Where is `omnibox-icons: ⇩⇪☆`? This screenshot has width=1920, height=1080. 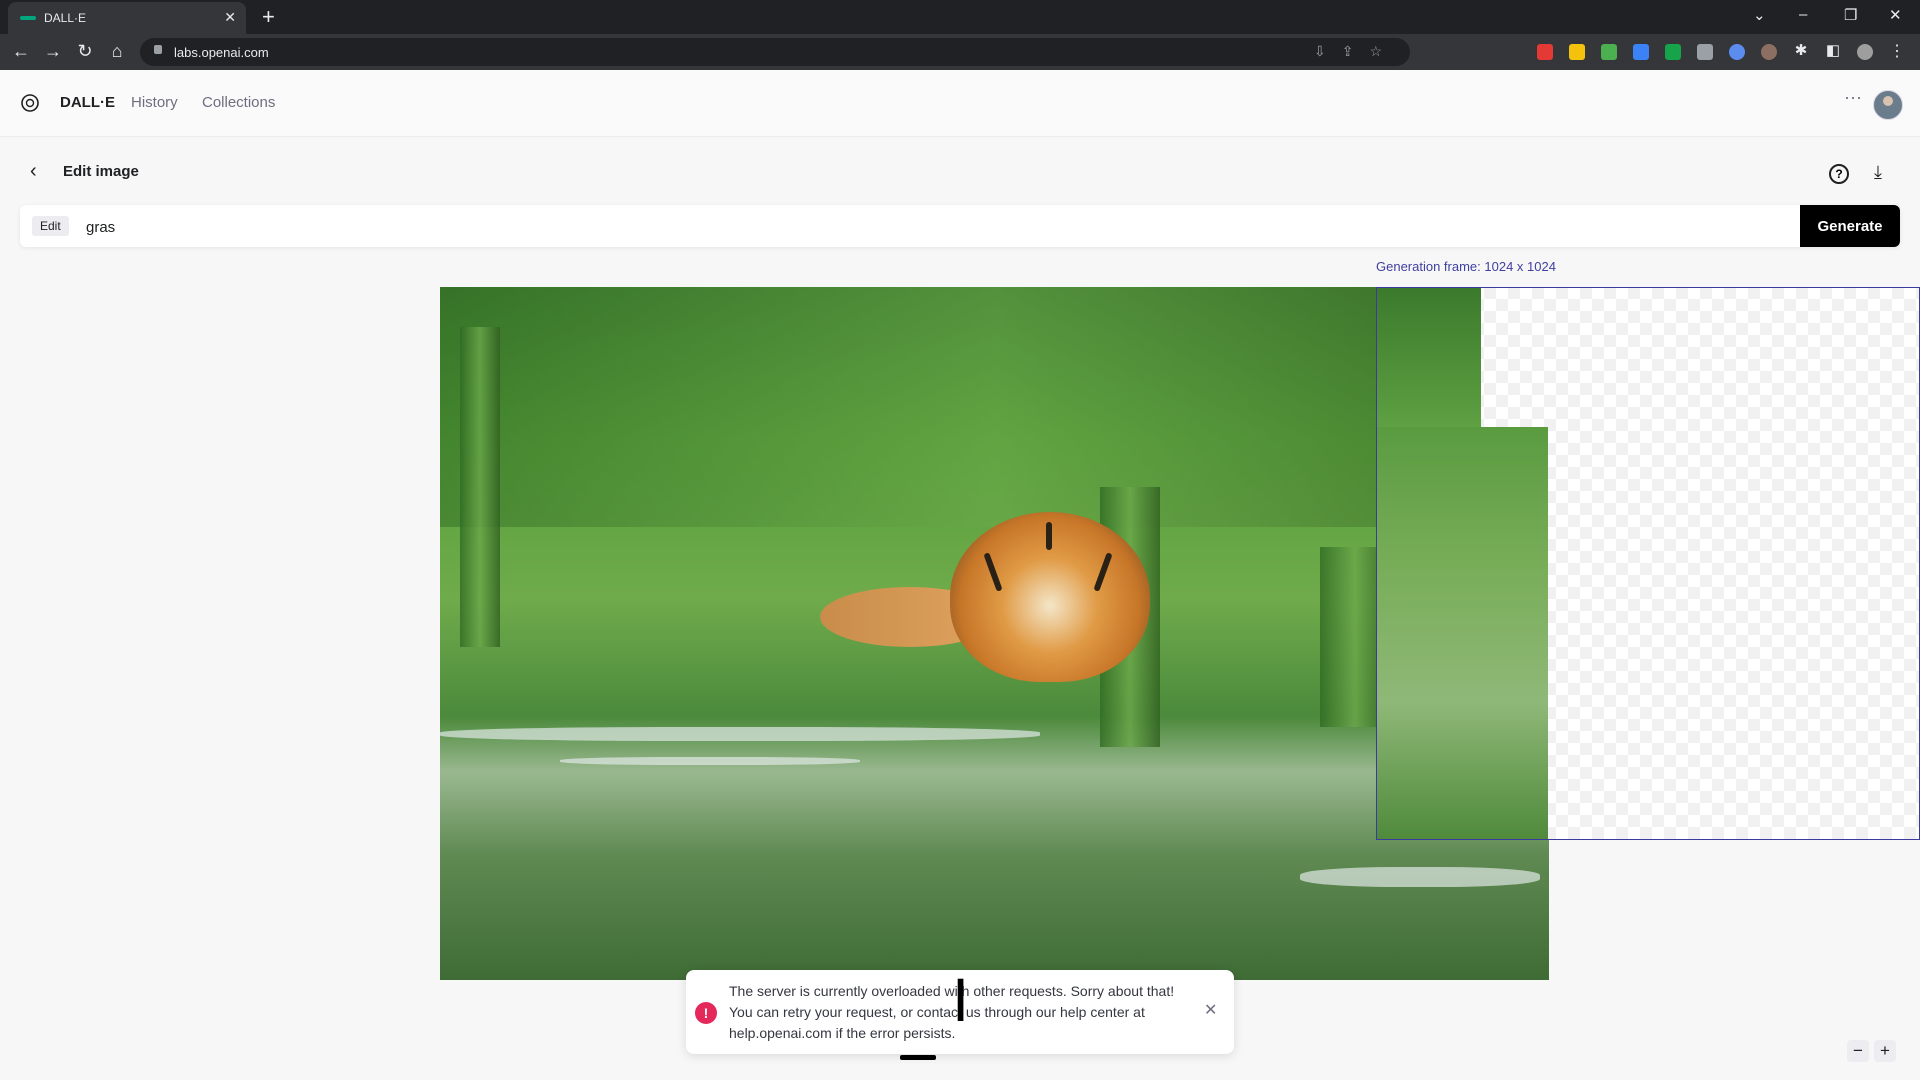
omnibox-icons: ⇩⇪☆ is located at coordinates (1356, 51).